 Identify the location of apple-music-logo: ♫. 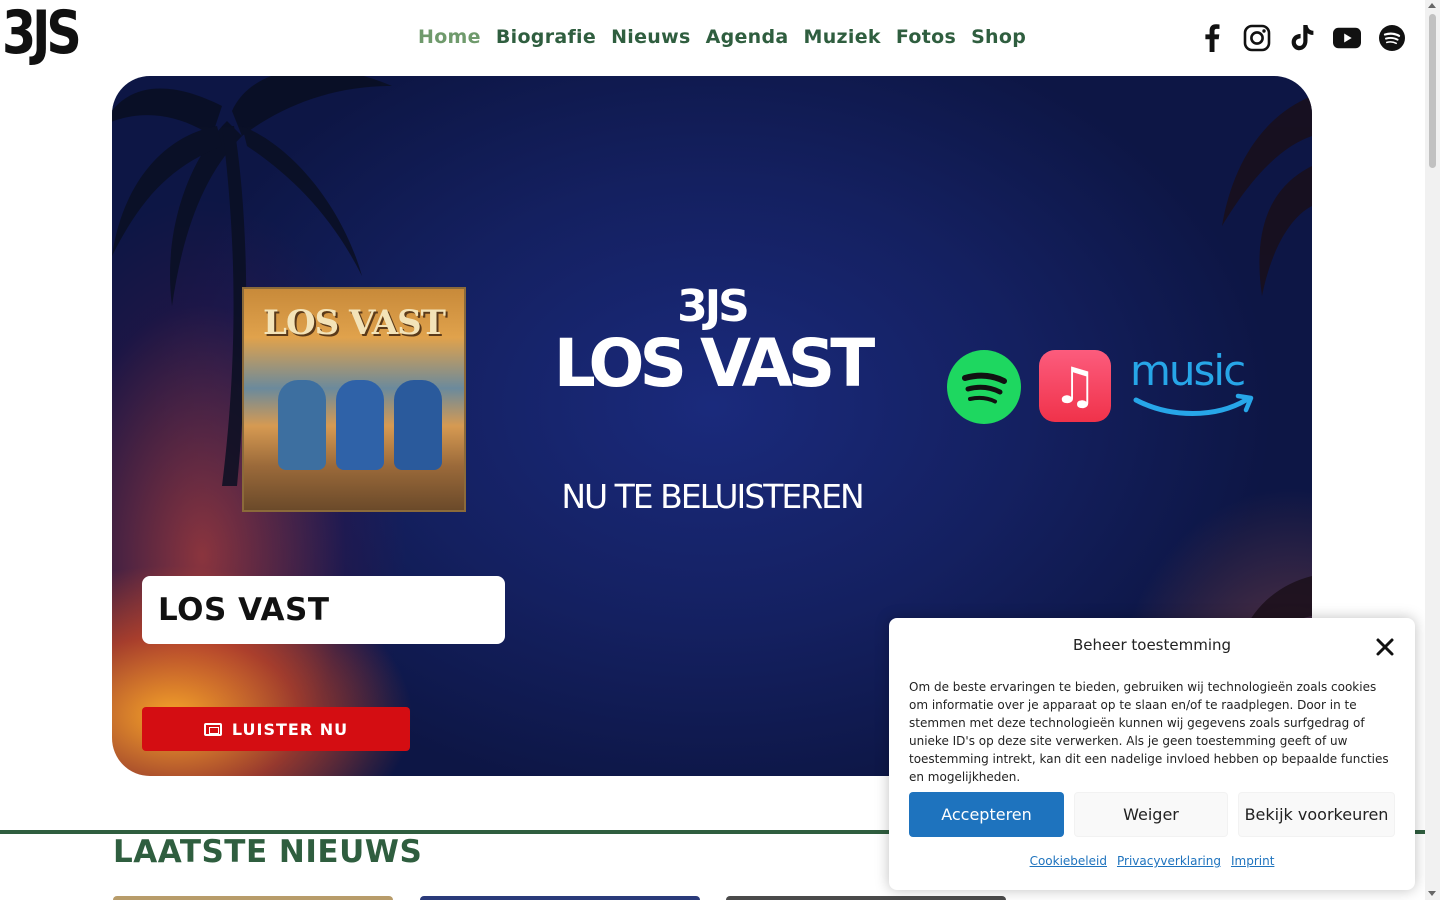
(1075, 386).